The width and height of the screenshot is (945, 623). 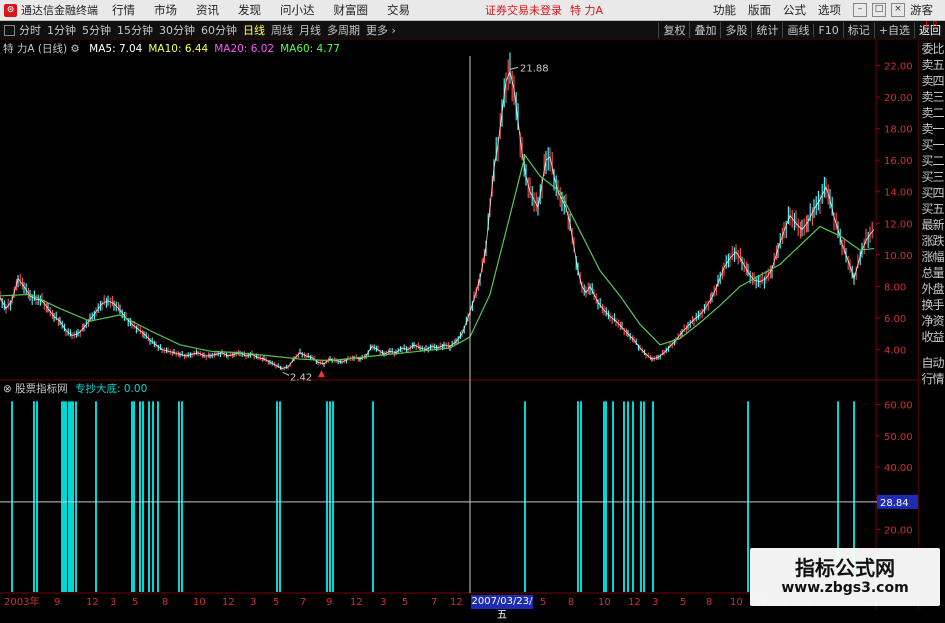 What do you see at coordinates (932, 273) in the screenshot?
I see `sidebar-item: 总量` at bounding box center [932, 273].